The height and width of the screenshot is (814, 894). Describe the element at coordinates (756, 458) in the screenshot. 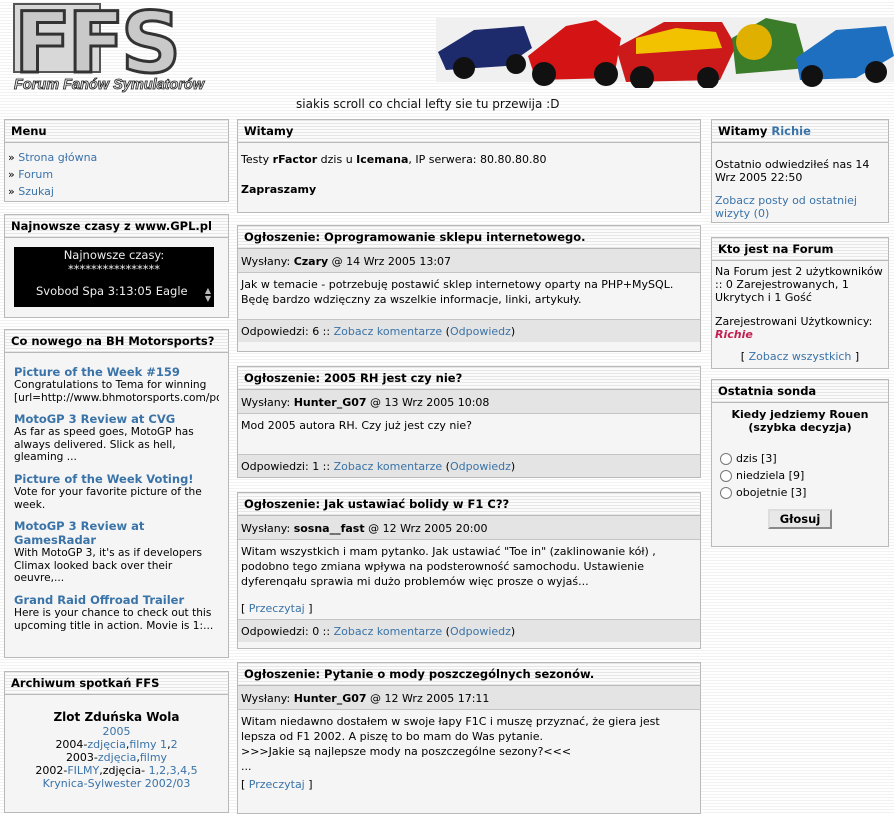

I see `poll-option-label: dzis [3]` at that location.